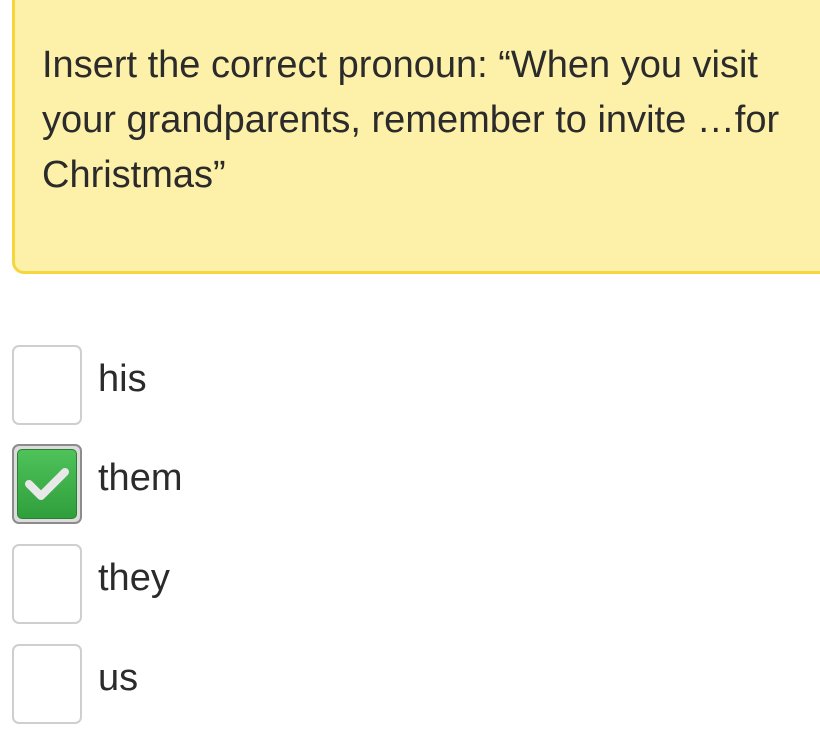 This screenshot has width=820, height=730. What do you see at coordinates (140, 478) in the screenshot?
I see `option-label-them: them` at bounding box center [140, 478].